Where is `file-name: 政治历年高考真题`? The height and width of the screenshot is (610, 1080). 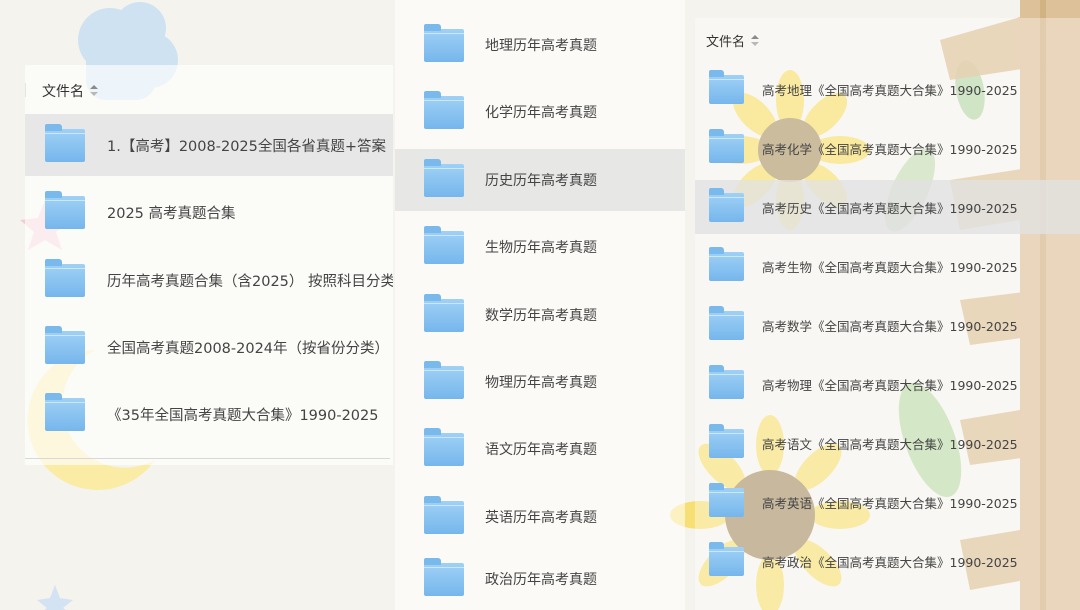
file-name: 政治历年高考真题 is located at coordinates (541, 580).